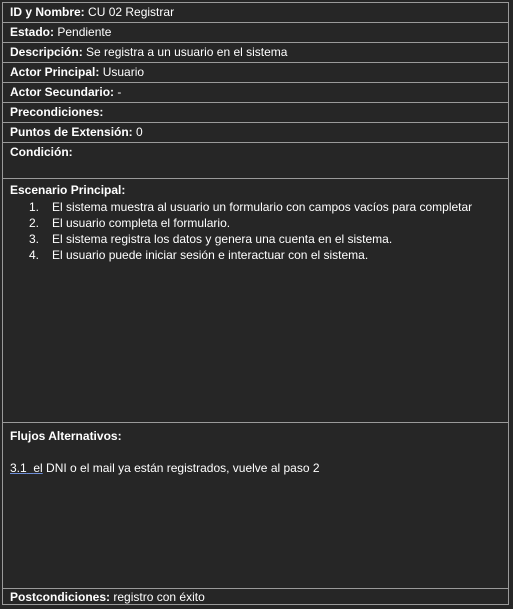 This screenshot has width=513, height=609. Describe the element at coordinates (41, 152) in the screenshot. I see `condicion-label: Condición:` at that location.